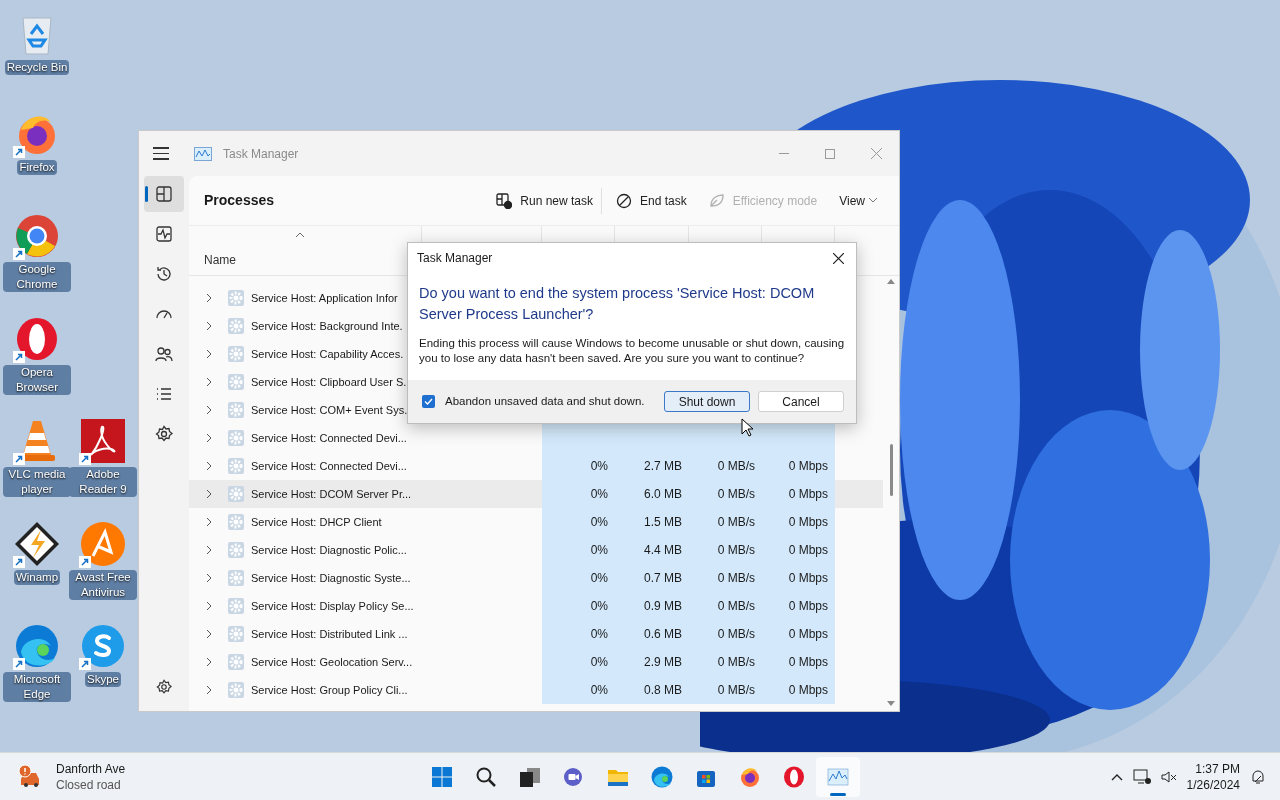 This screenshot has width=1280, height=800. What do you see at coordinates (37, 544) in the screenshot?
I see `lightning-icon` at bounding box center [37, 544].